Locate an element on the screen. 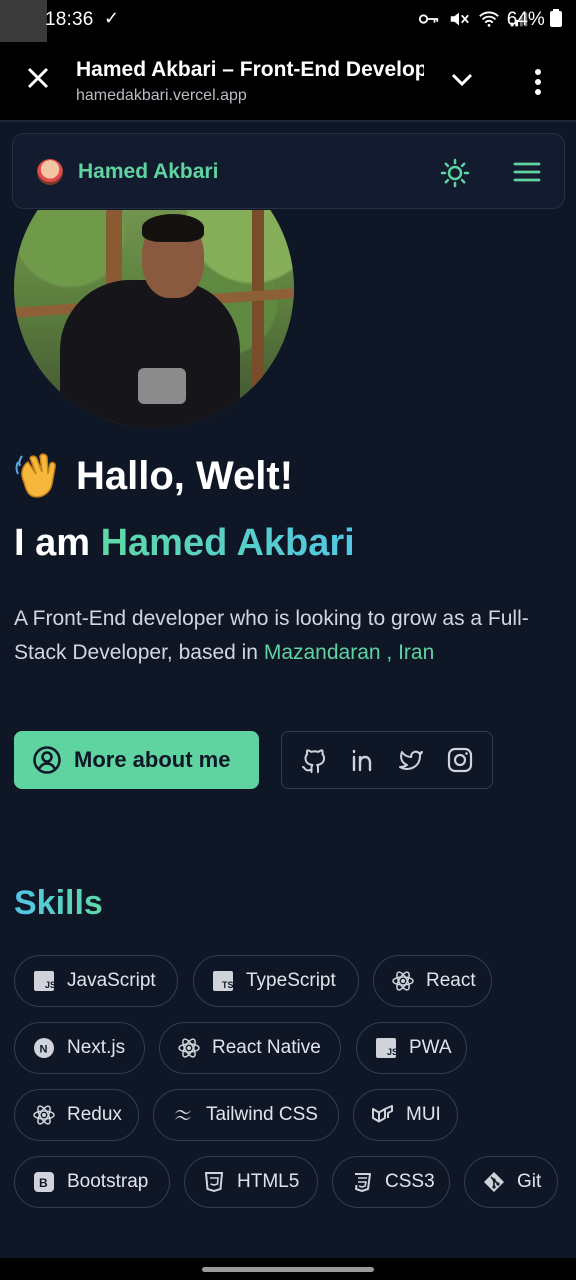 Image resolution: width=576 pixels, height=1280 pixels. battery-percent: 64% is located at coordinates (525, 19).